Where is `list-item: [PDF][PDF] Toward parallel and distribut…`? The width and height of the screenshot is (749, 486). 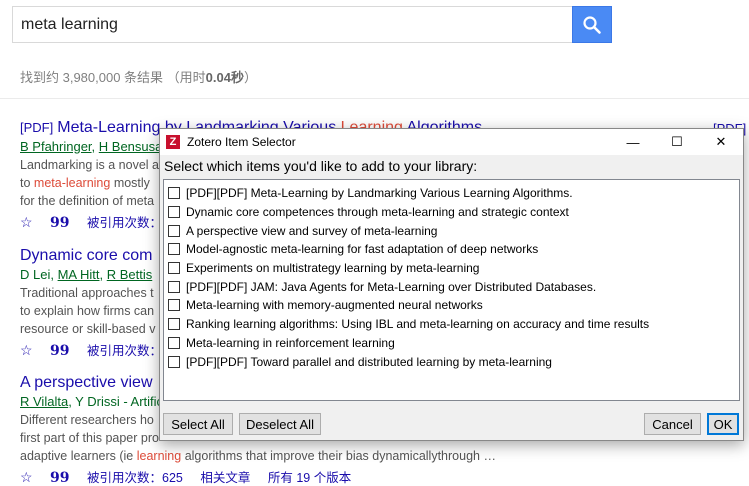
list-item: [PDF][PDF] Toward parallel and distribut… is located at coordinates (451, 361).